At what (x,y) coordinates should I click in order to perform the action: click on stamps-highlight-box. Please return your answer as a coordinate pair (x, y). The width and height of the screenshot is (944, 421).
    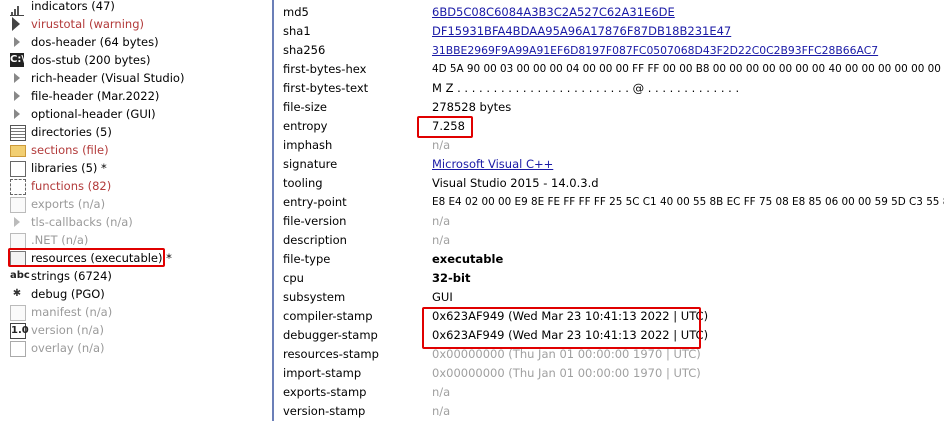
    Looking at the image, I should click on (561, 328).